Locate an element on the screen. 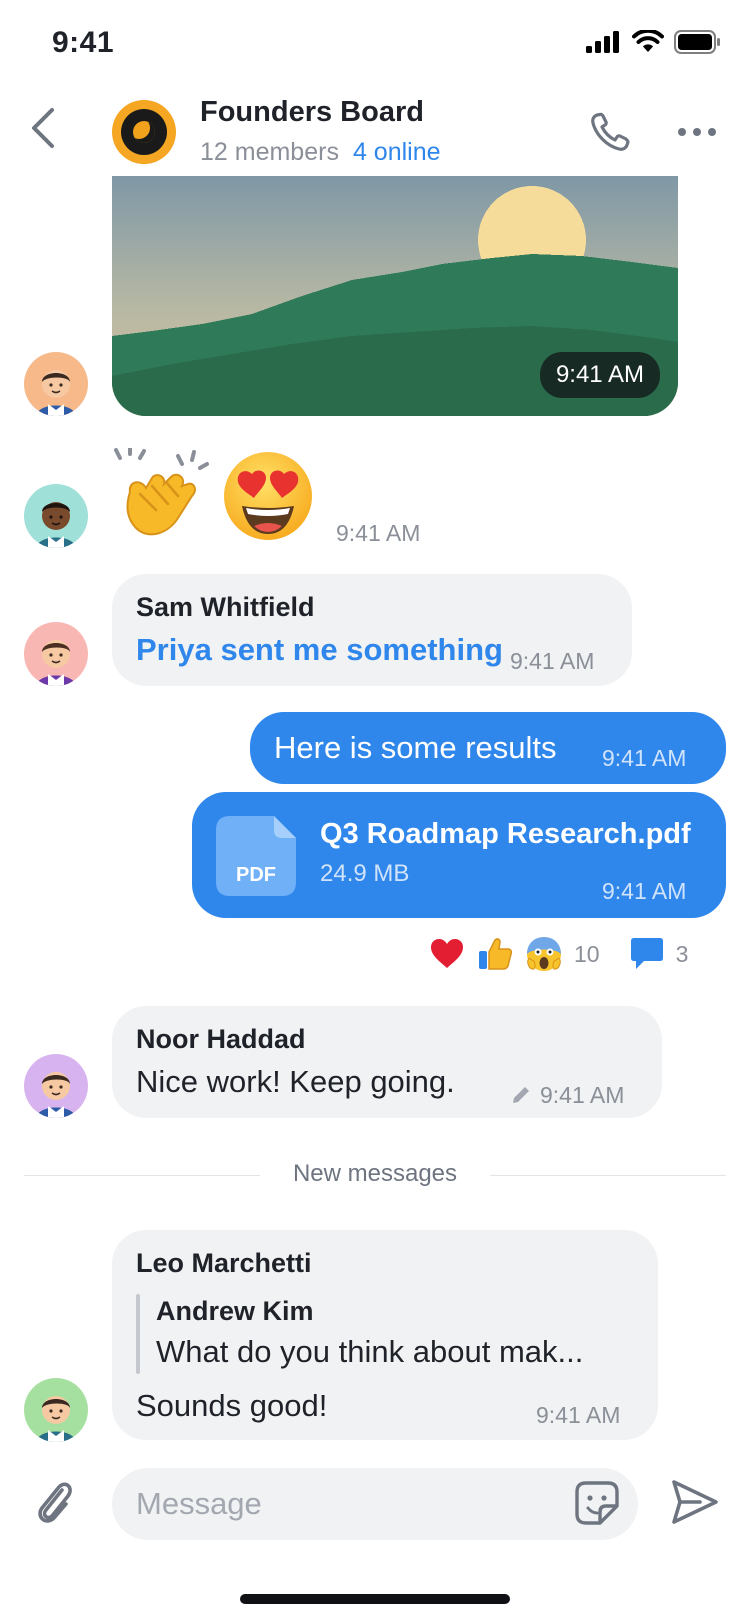  back-chevron-icon is located at coordinates (44, 128).